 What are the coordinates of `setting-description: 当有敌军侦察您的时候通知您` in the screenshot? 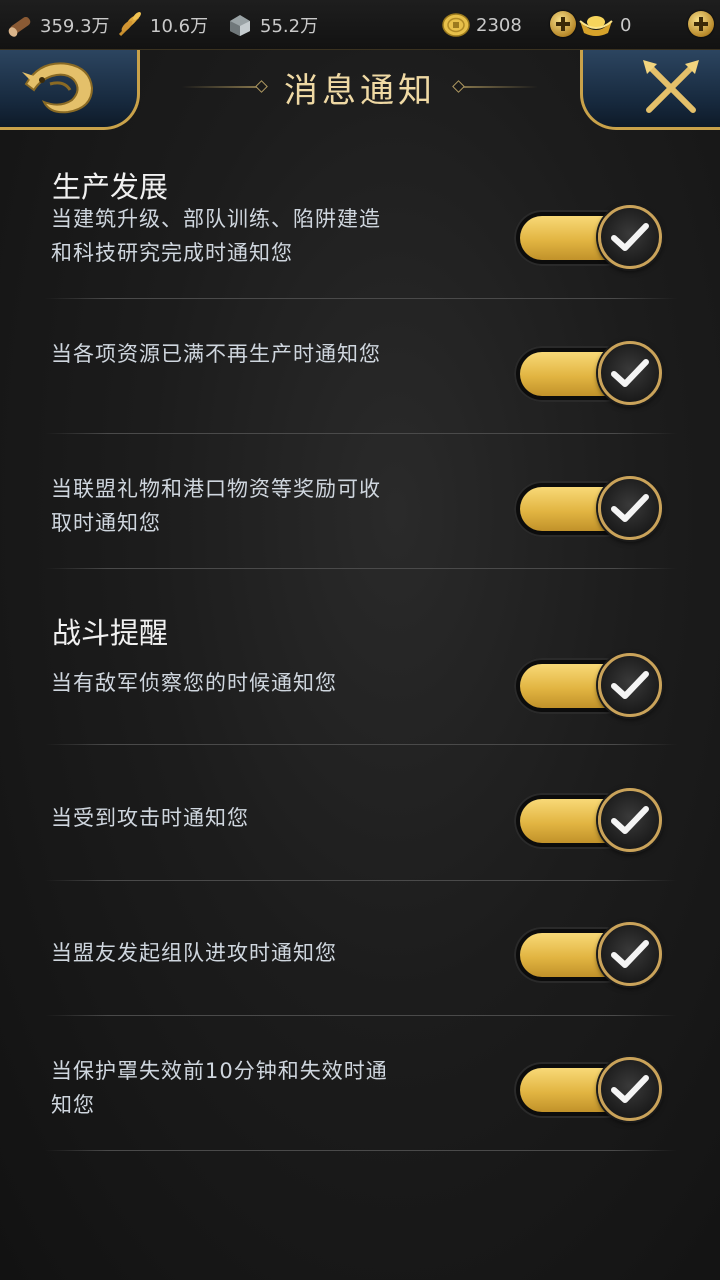 It's located at (194, 683).